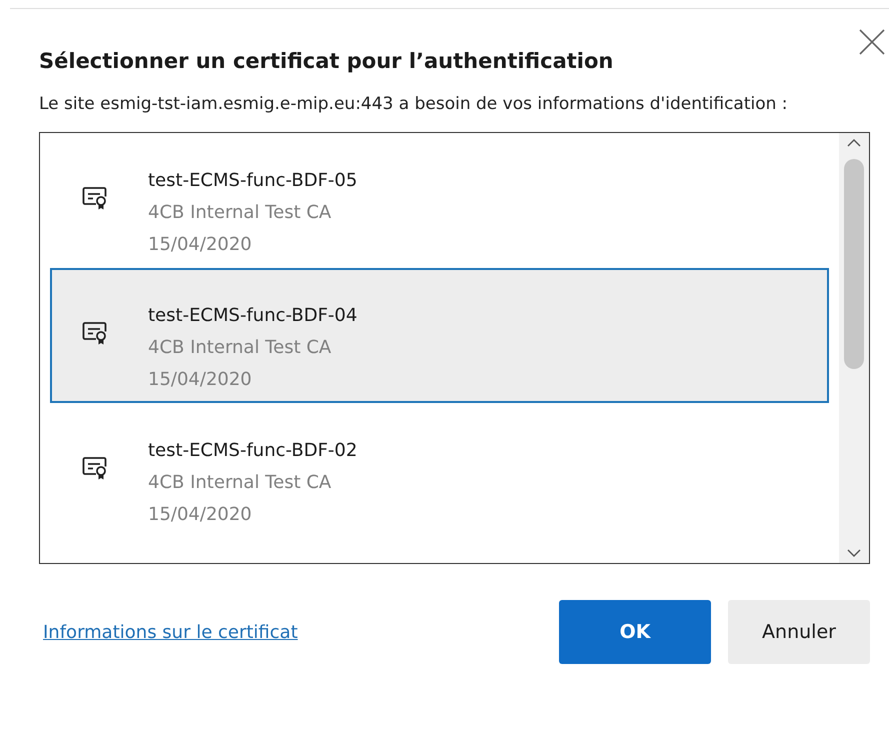 This screenshot has height=735, width=889. I want to click on scroll-up-icon, so click(854, 143).